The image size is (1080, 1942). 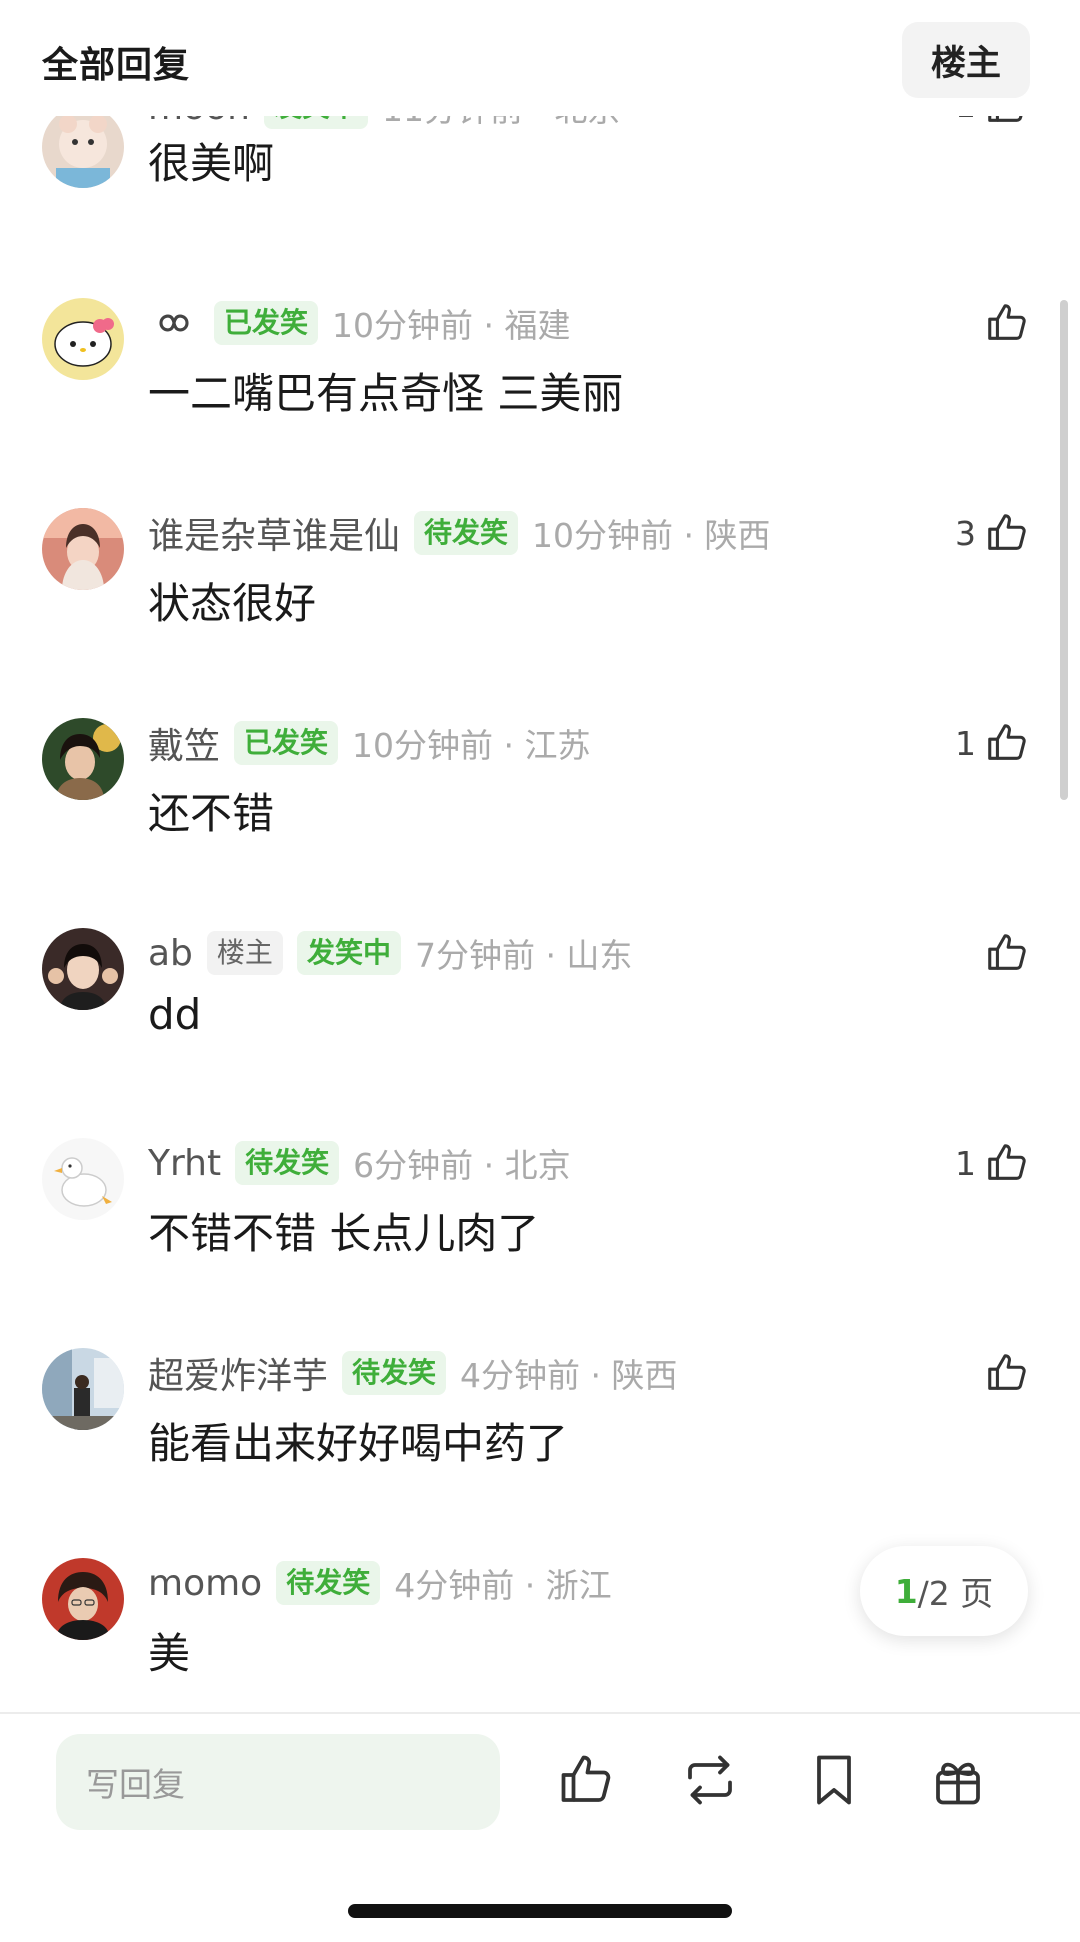 What do you see at coordinates (540, 1911) in the screenshot?
I see `home-indicator` at bounding box center [540, 1911].